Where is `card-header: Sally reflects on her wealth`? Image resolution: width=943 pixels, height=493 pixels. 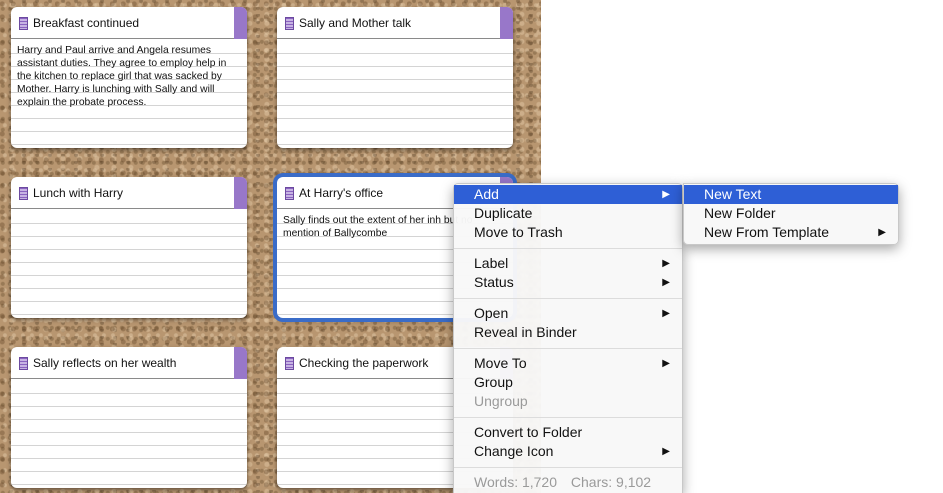 card-header: Sally reflects on her wealth is located at coordinates (129, 363).